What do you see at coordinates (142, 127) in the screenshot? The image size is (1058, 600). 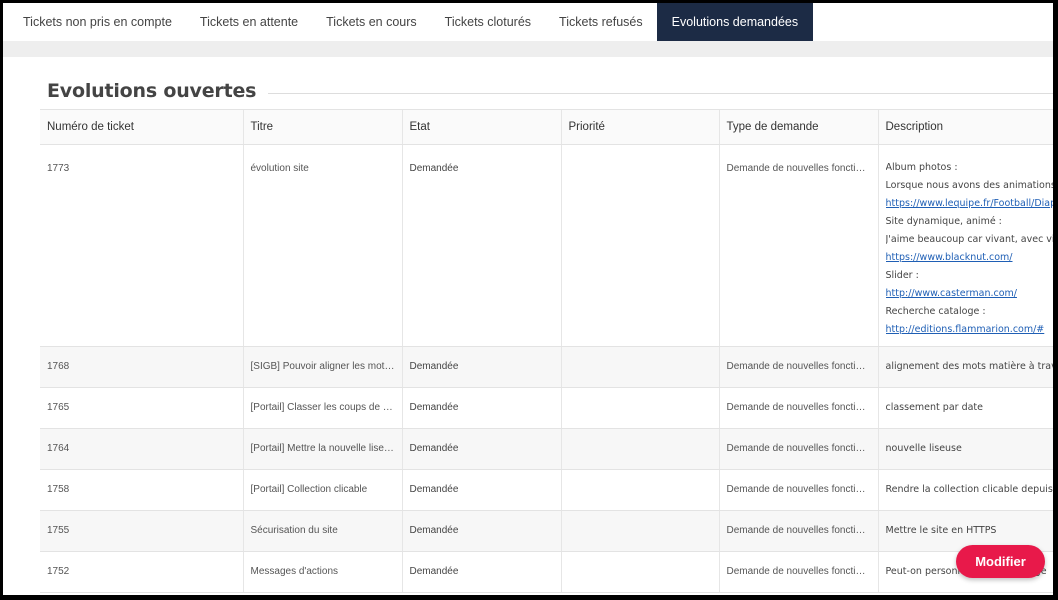 I see `column-header-numero: Numéro de ticket` at bounding box center [142, 127].